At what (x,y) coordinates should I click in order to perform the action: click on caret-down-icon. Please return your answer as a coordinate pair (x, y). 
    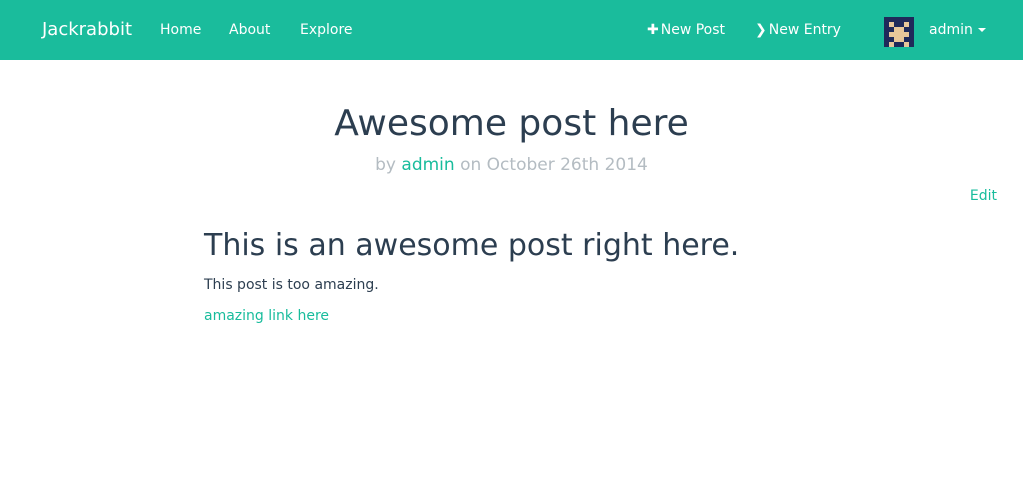
    Looking at the image, I should click on (981, 30).